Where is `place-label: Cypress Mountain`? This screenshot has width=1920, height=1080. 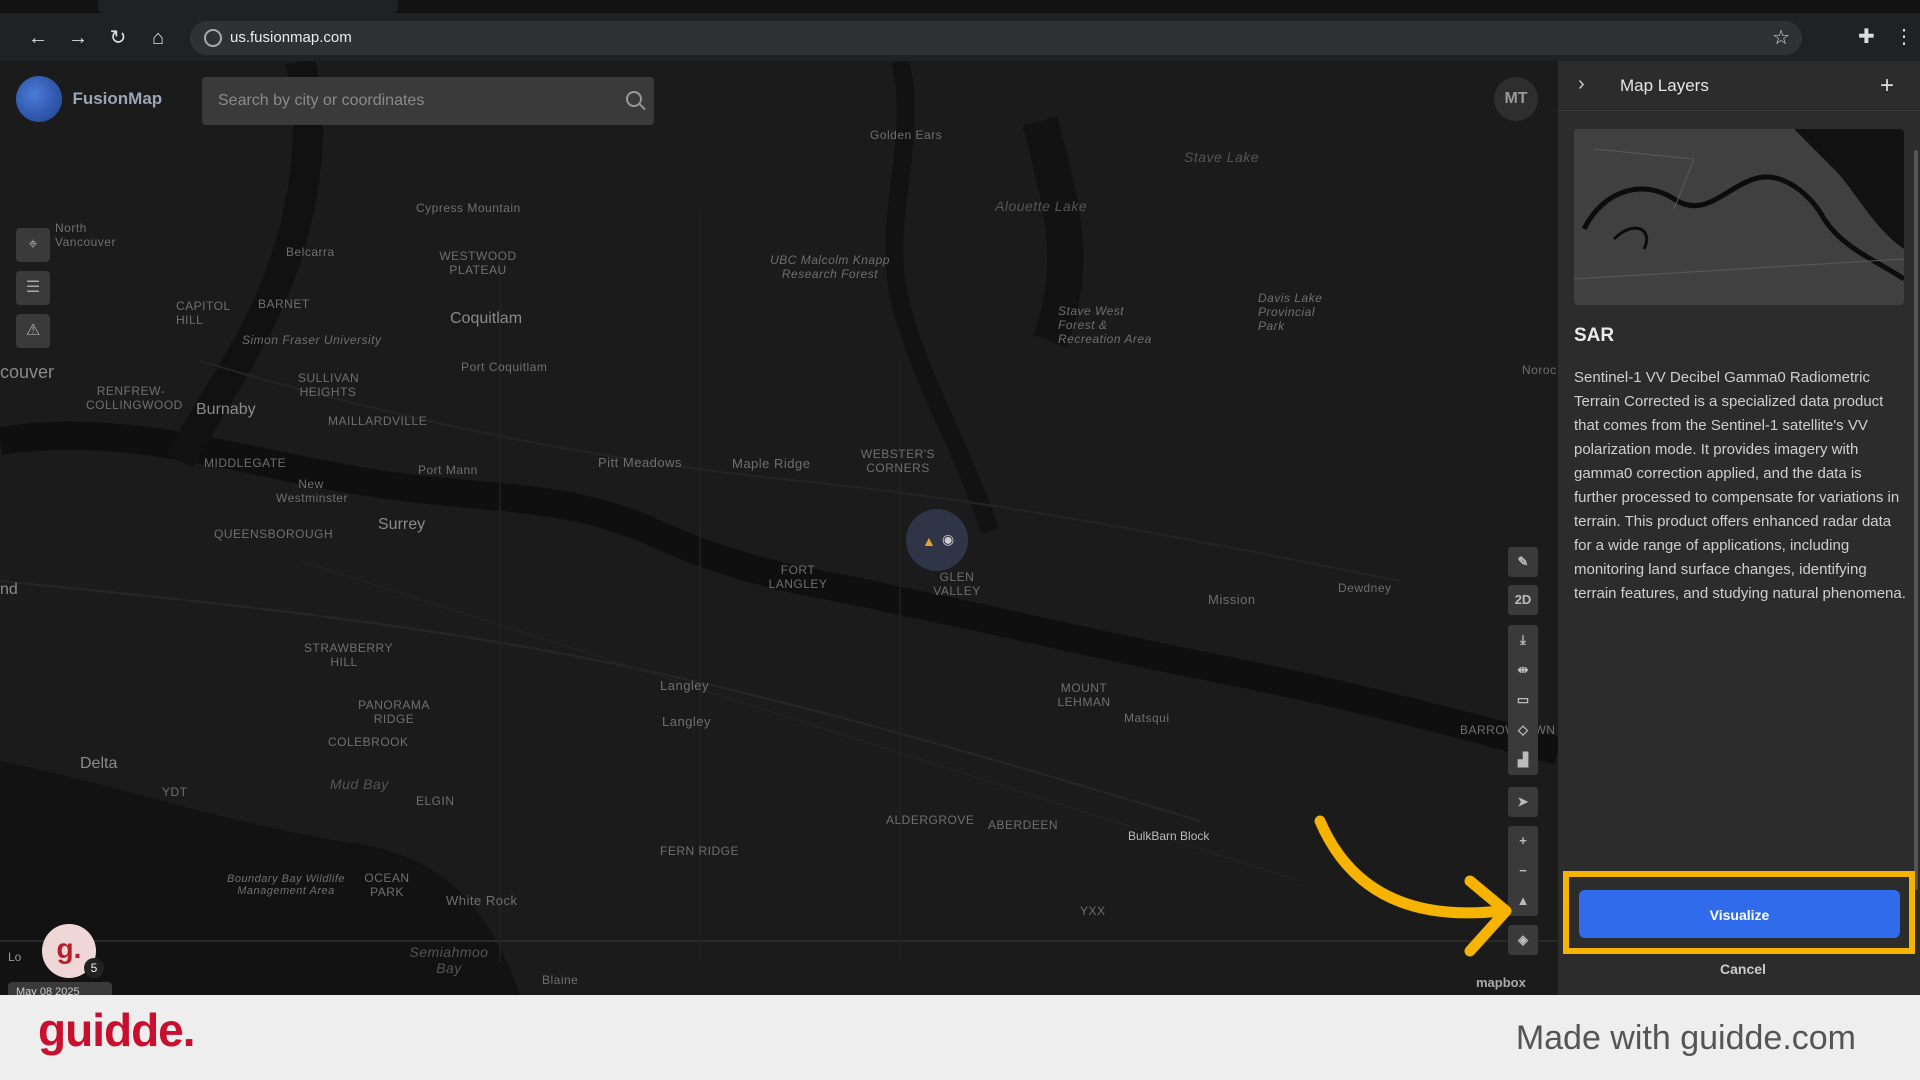 place-label: Cypress Mountain is located at coordinates (468, 208).